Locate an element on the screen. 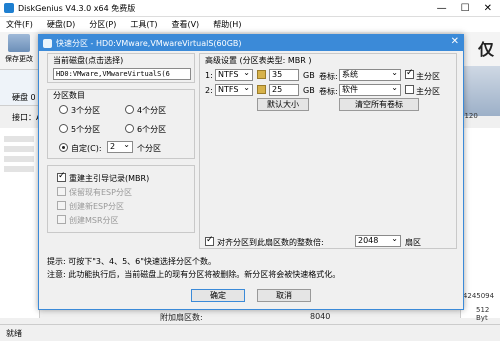 The image size is (500, 341). minimize-button: — is located at coordinates (442, 8).